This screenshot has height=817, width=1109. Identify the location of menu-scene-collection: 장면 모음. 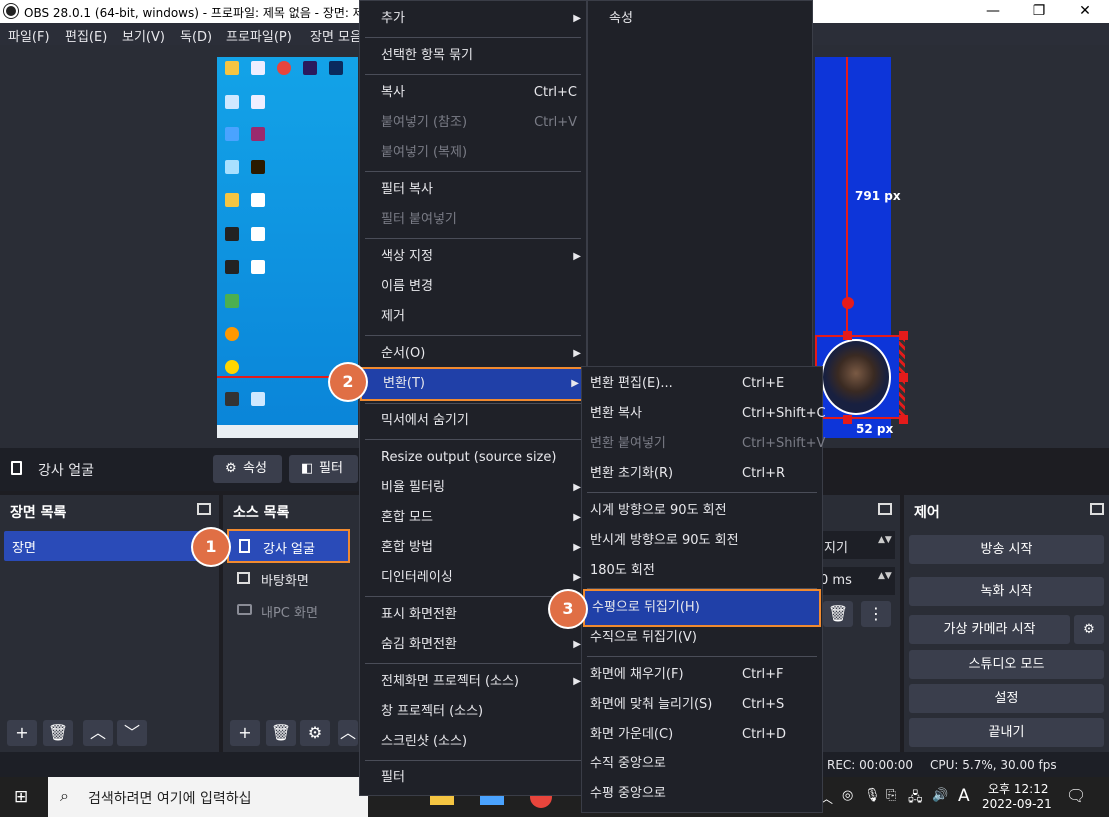
(336, 35).